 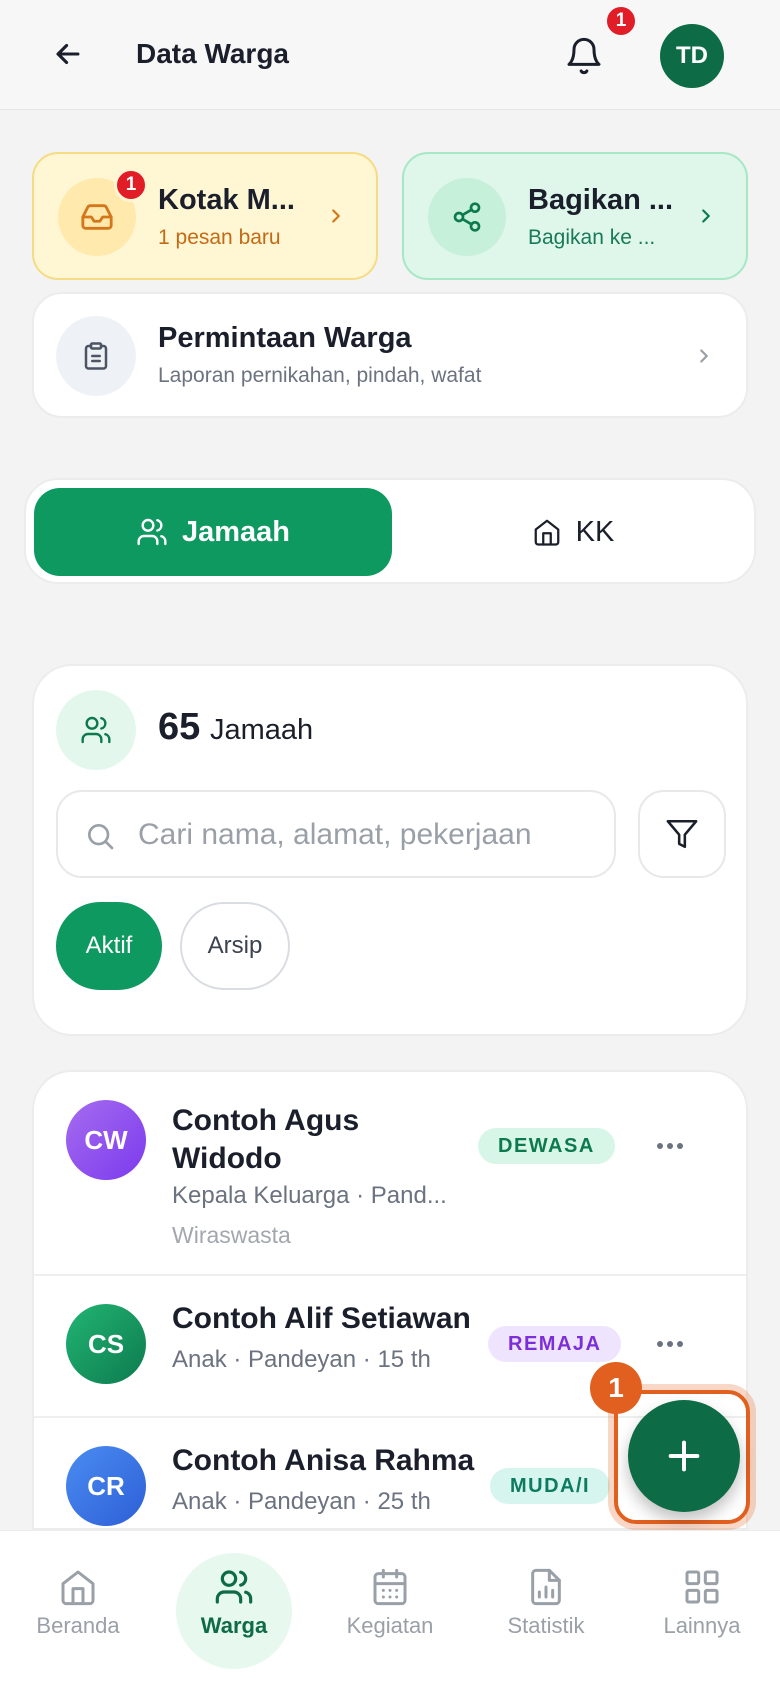 I want to click on bottom-navigation: Beranda Warga Kegiatan Statistik Lainnya, so click(x=390, y=1609).